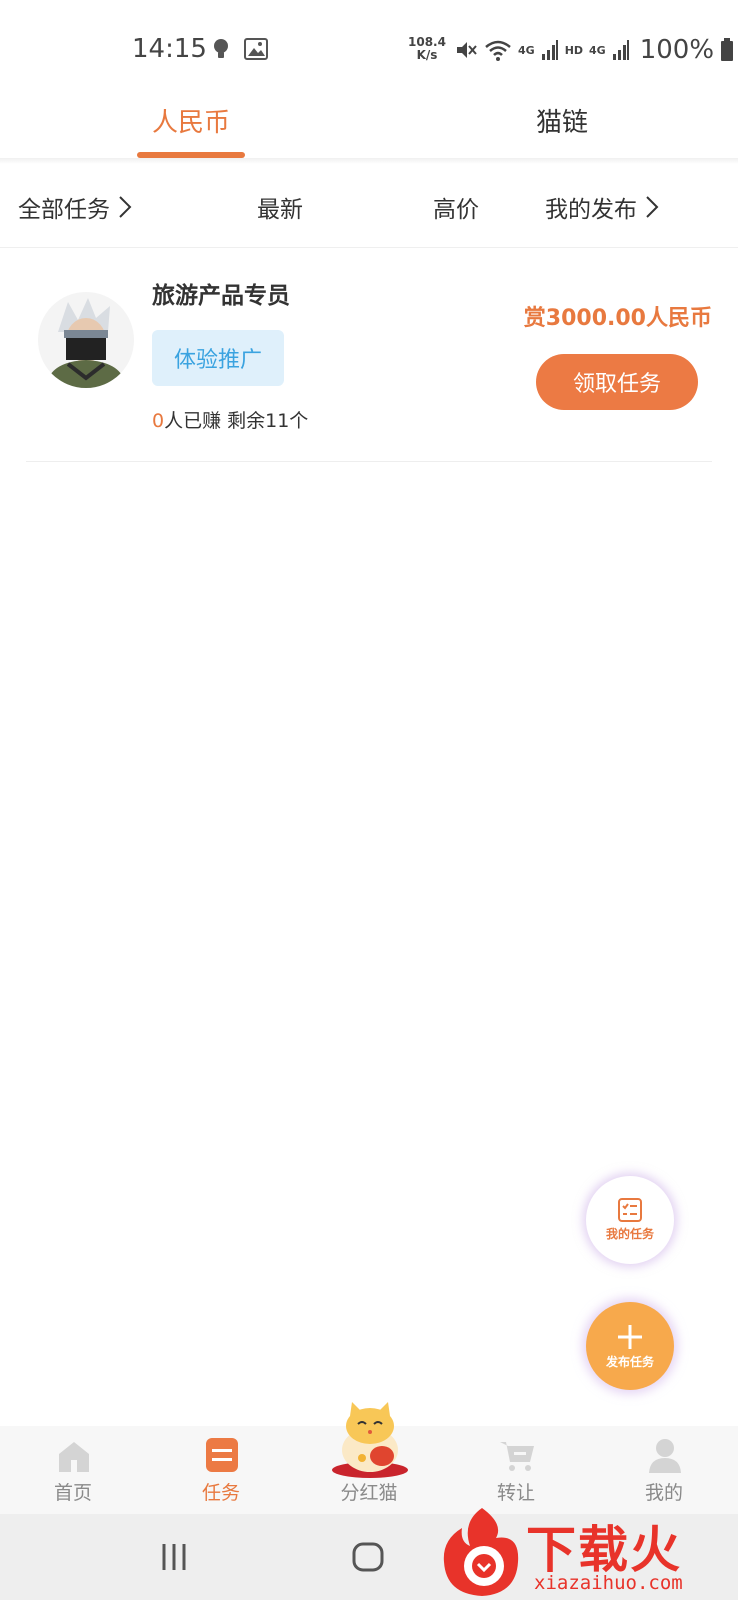 This screenshot has width=738, height=1600. I want to click on hd-label: HD, so click(574, 50).